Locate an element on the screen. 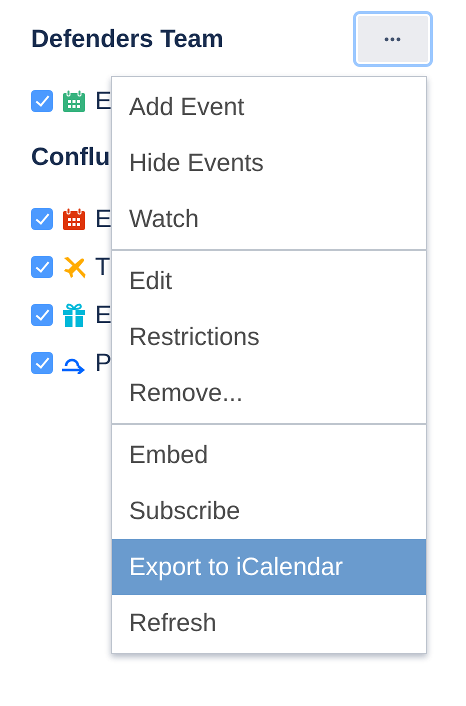 Image resolution: width=466 pixels, height=706 pixels. menu-item: Hide Events is located at coordinates (269, 163).